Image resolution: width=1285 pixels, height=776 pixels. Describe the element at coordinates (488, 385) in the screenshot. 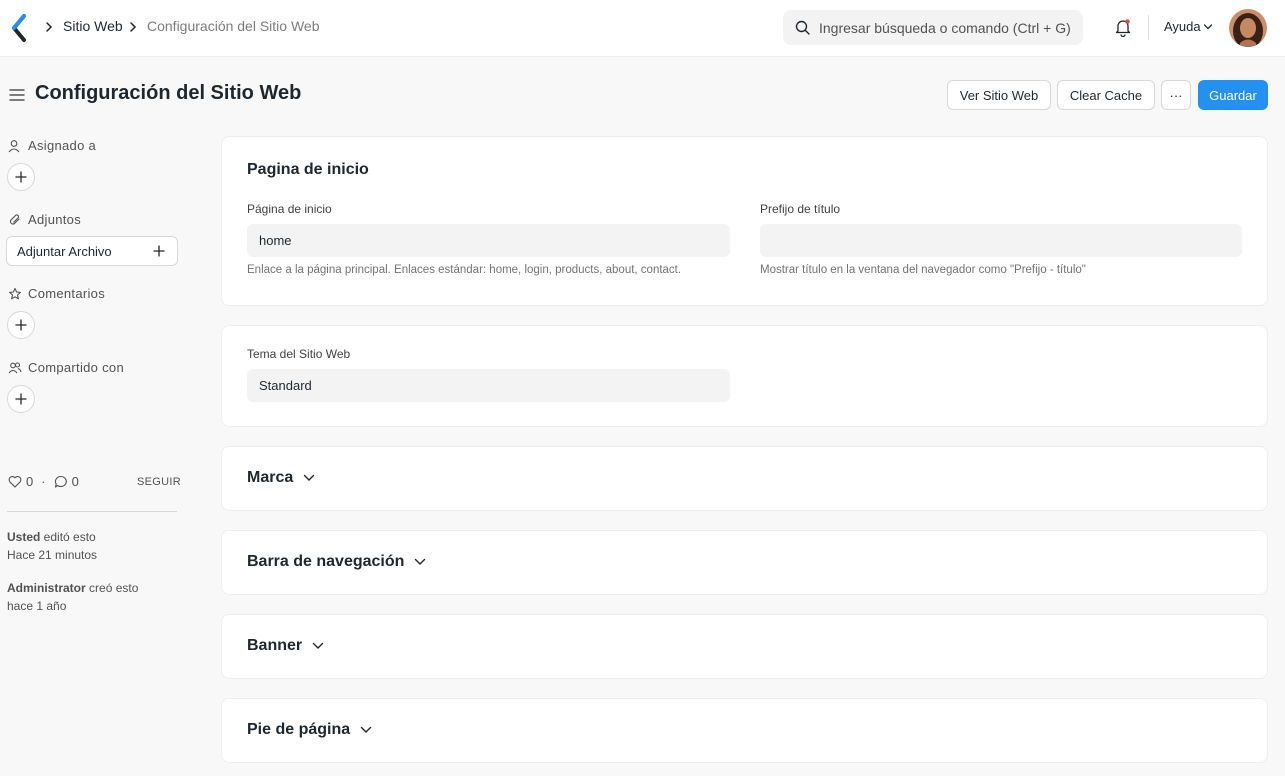

I see `theme-field: Standard` at that location.